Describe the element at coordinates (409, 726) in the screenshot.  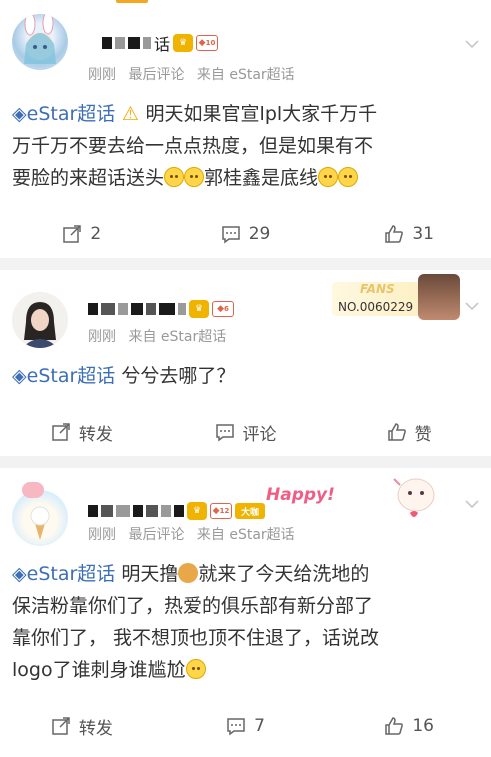
I see `like-button: 16` at that location.